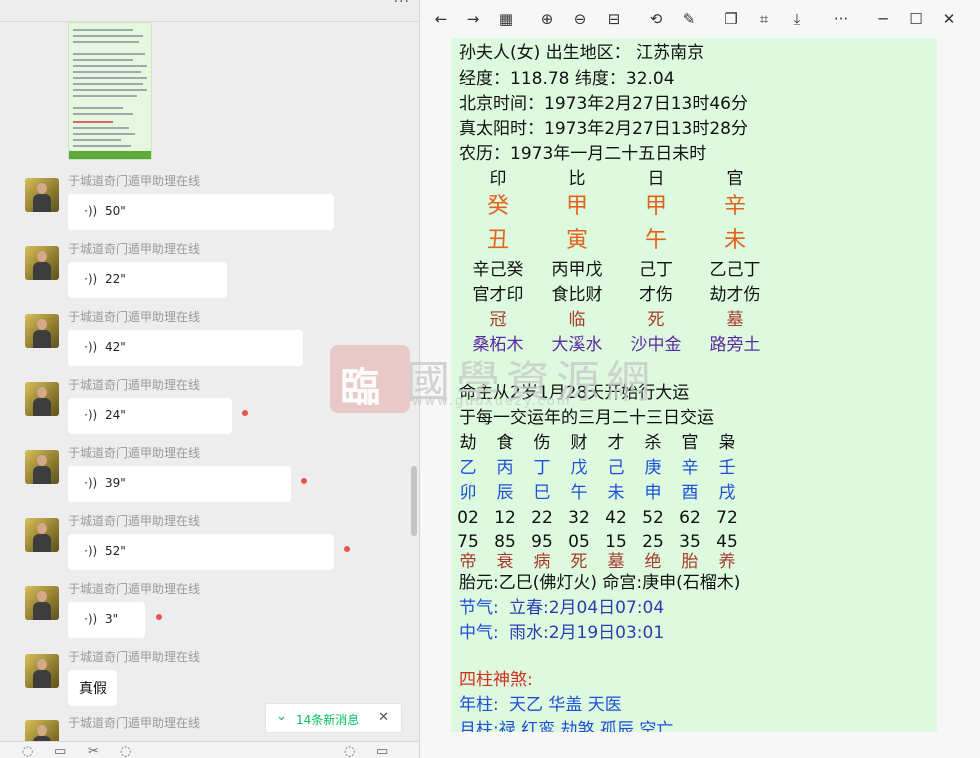 The image size is (980, 758). What do you see at coordinates (115, 415) in the screenshot?
I see `voice-duration: 24"` at bounding box center [115, 415].